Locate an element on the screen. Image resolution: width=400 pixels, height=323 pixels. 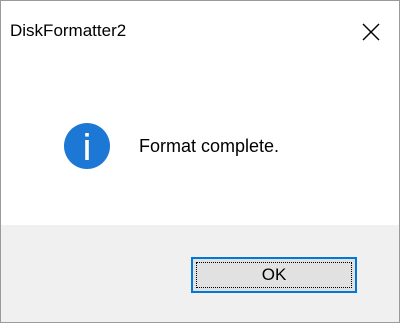
ok-button: OK is located at coordinates (274, 275).